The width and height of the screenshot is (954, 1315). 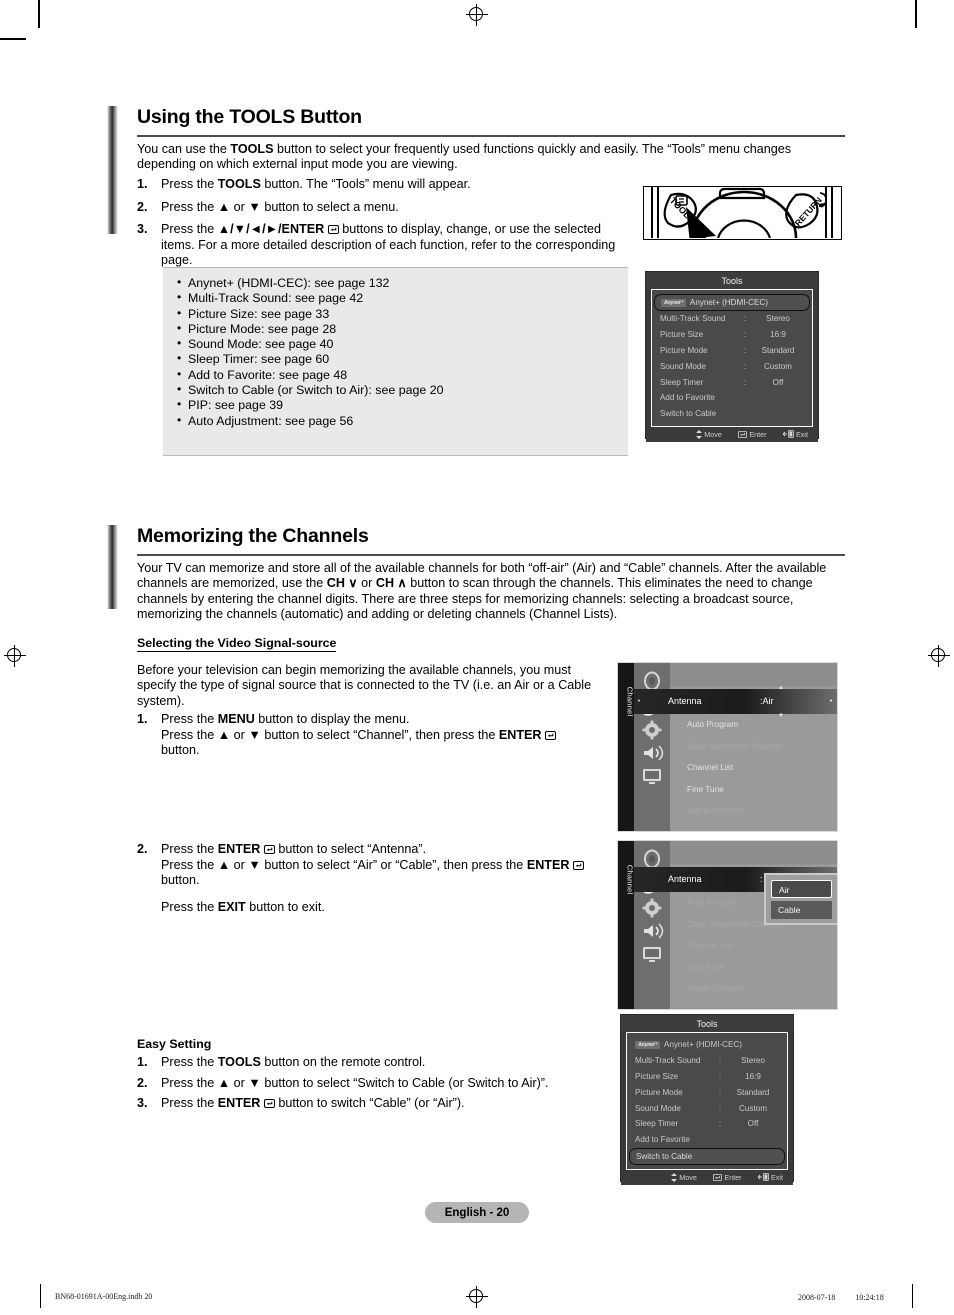 What do you see at coordinates (770, 1177) in the screenshot?
I see `footer-exit: Exit` at bounding box center [770, 1177].